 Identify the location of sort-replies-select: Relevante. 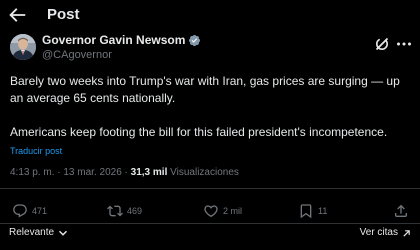
(38, 233).